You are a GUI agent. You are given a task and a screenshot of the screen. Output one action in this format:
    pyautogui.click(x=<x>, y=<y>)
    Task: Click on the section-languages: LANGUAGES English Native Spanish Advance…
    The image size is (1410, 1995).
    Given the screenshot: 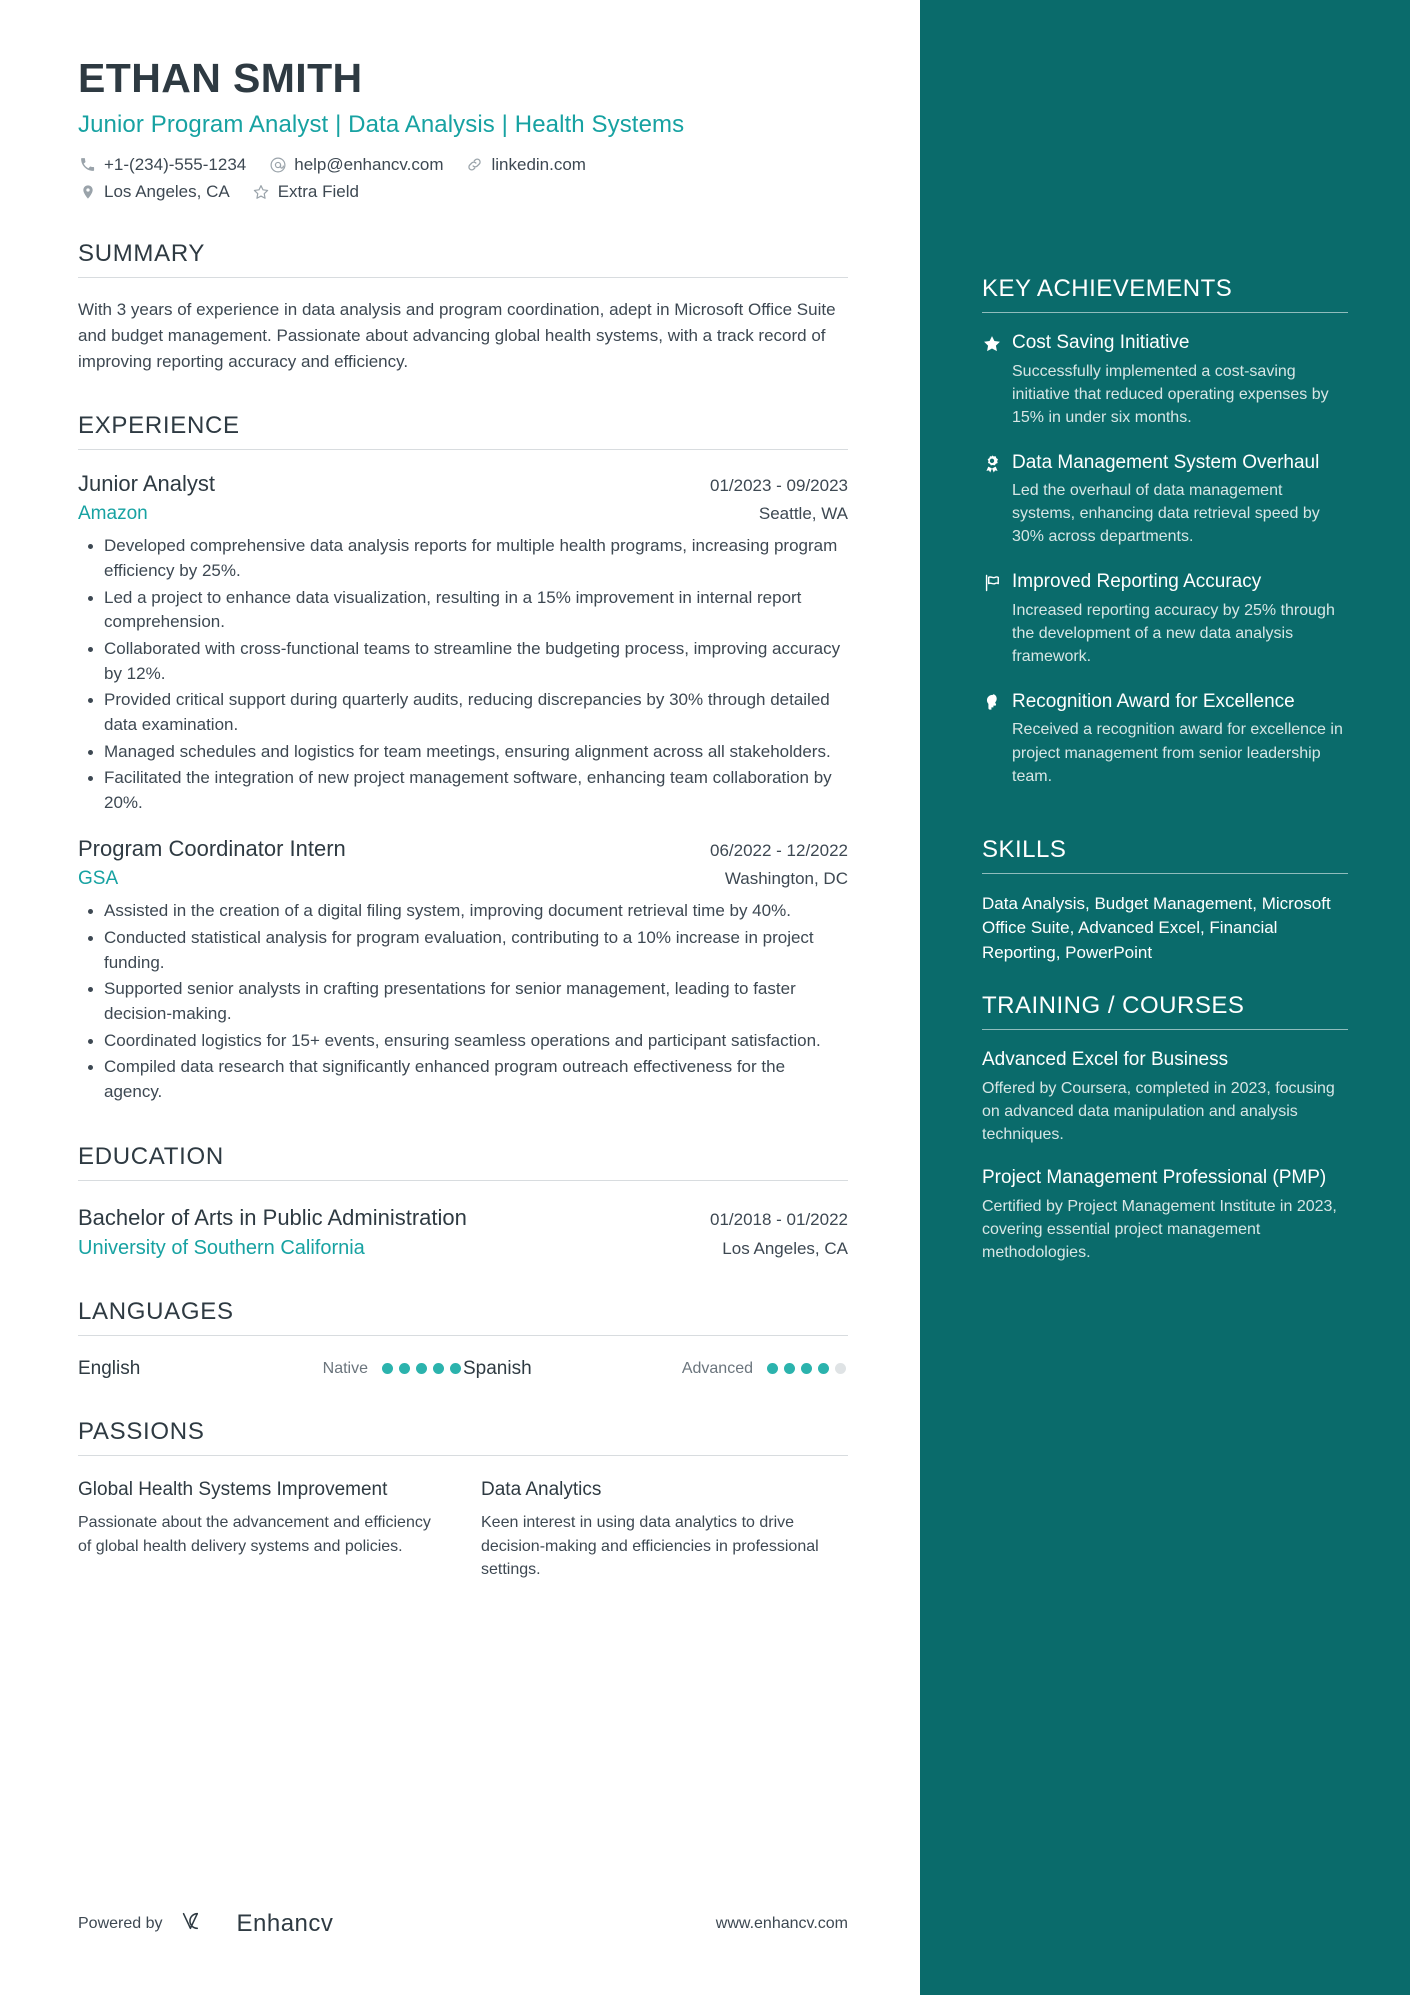 What is the action you would take?
    pyautogui.click(x=463, y=1339)
    